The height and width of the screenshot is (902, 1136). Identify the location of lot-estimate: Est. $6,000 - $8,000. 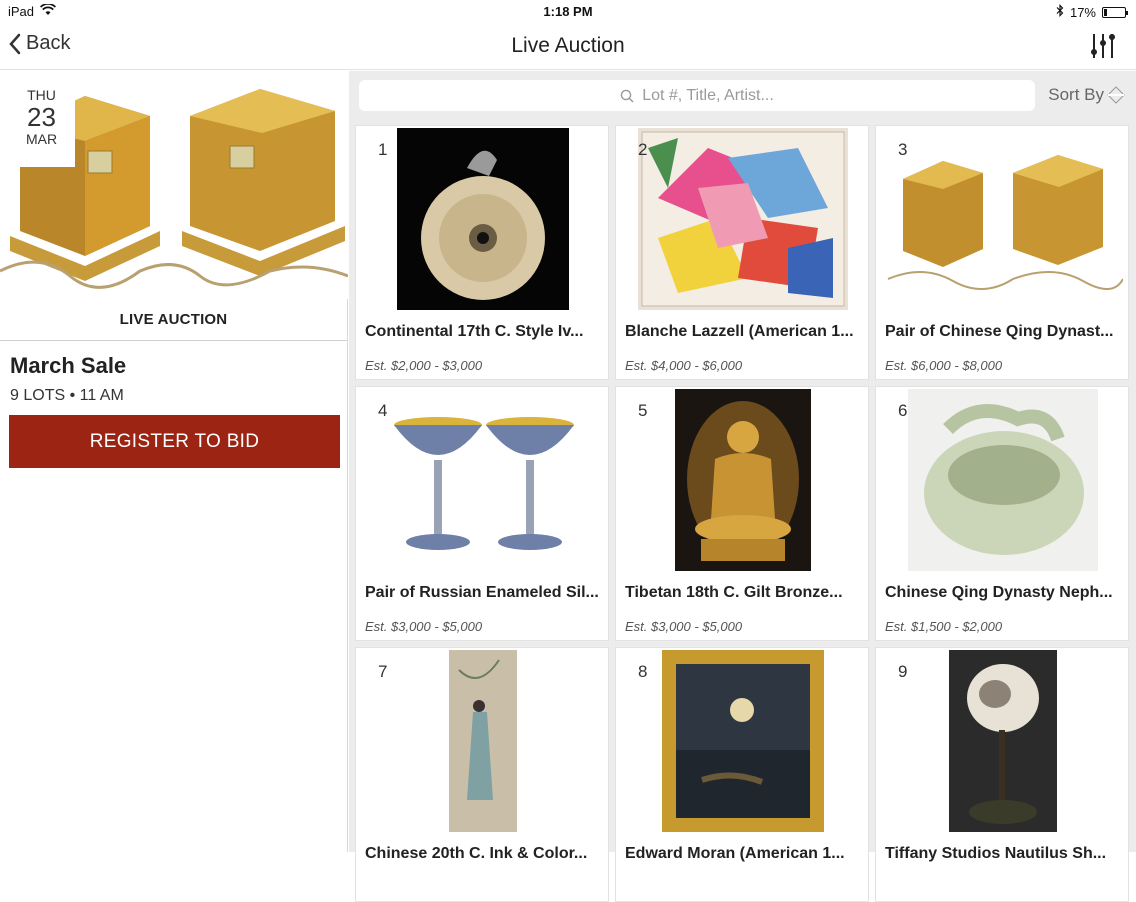
(944, 365).